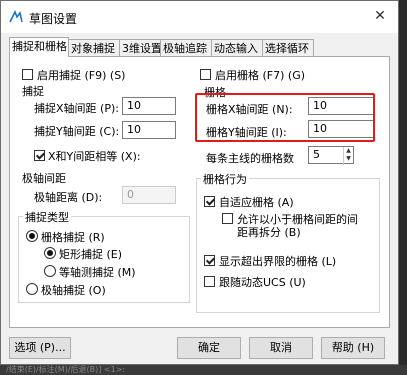 This screenshot has height=375, width=407. Describe the element at coordinates (50, 271) in the screenshot. I see `iso-snap-radio` at that location.